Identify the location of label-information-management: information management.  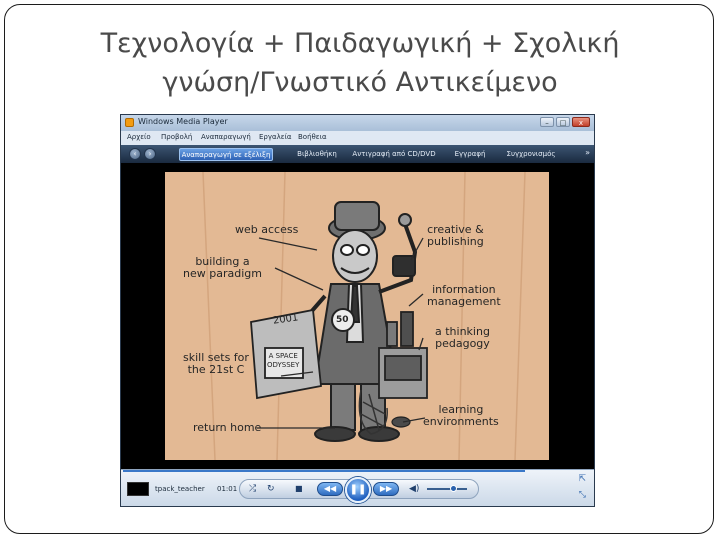
(464, 295).